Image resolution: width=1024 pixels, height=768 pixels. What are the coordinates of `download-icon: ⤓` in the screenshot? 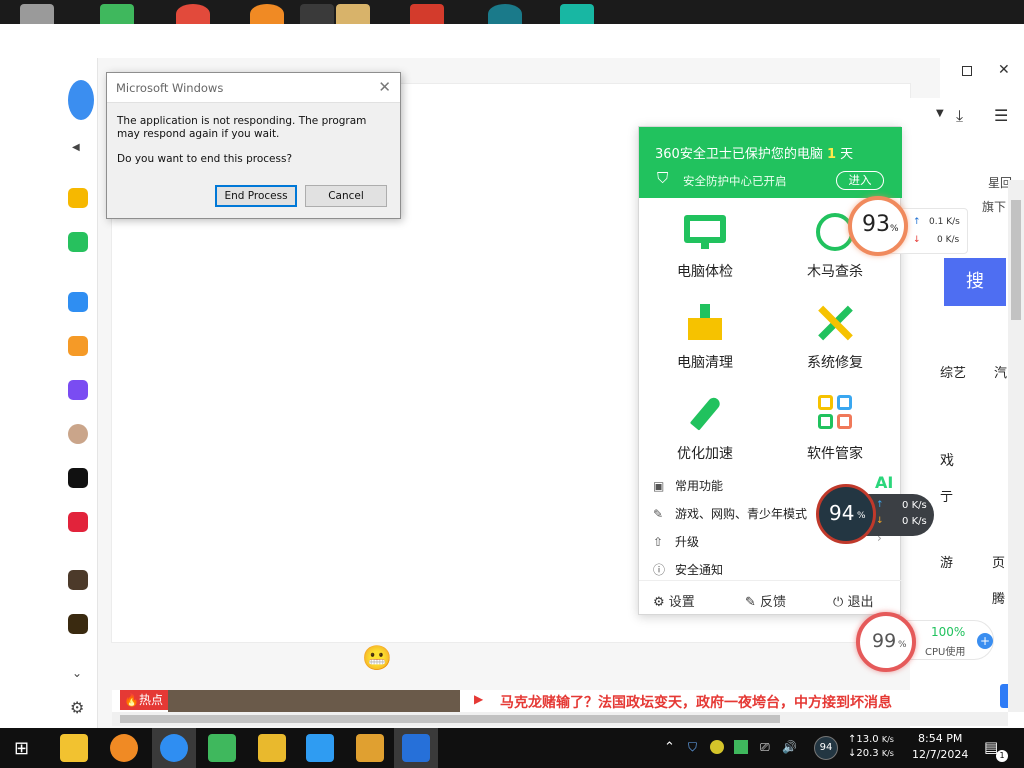 It's located at (959, 116).